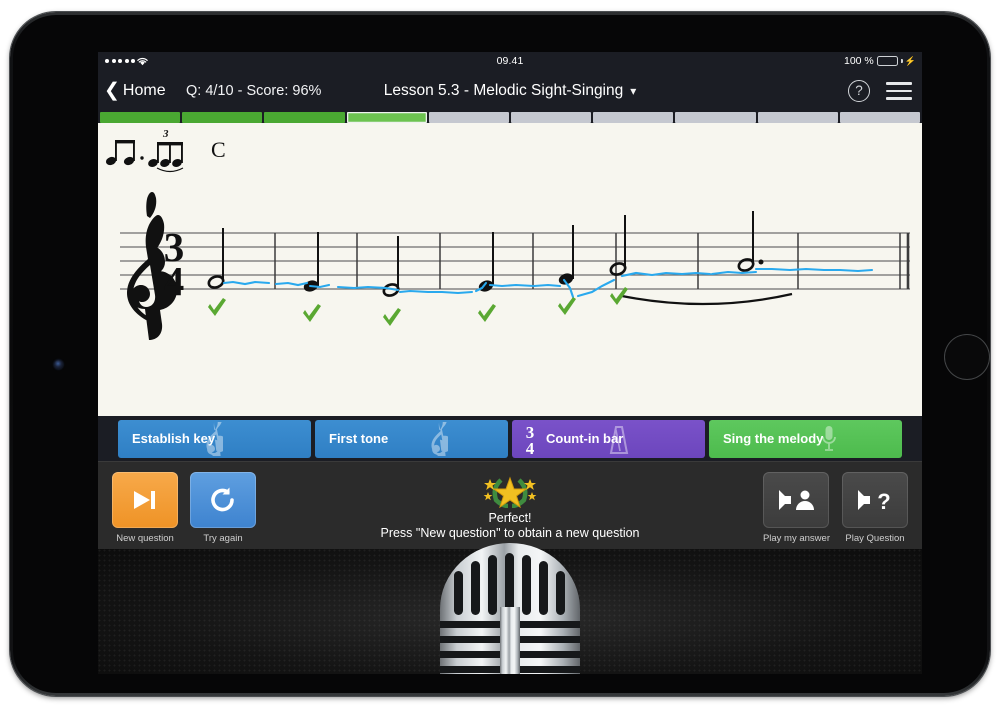 The width and height of the screenshot is (1000, 709). Describe the element at coordinates (515, 261) in the screenshot. I see `staff-lines` at that location.